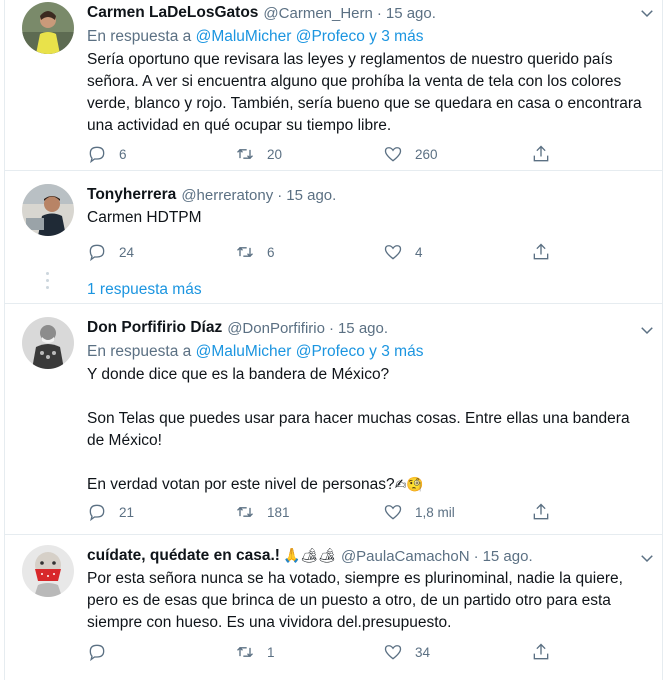 Image resolution: width=668 pixels, height=680 pixels. I want to click on user-handle: @PaulaCamachoN, so click(405, 556).